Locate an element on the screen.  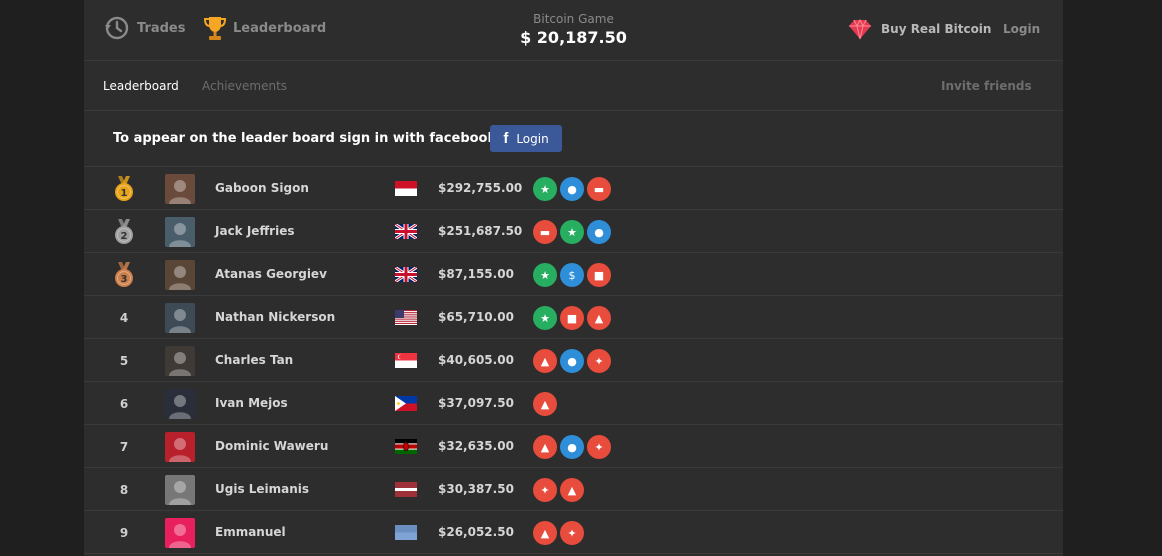
bronze-medal-icon: 3 is located at coordinates (124, 274).